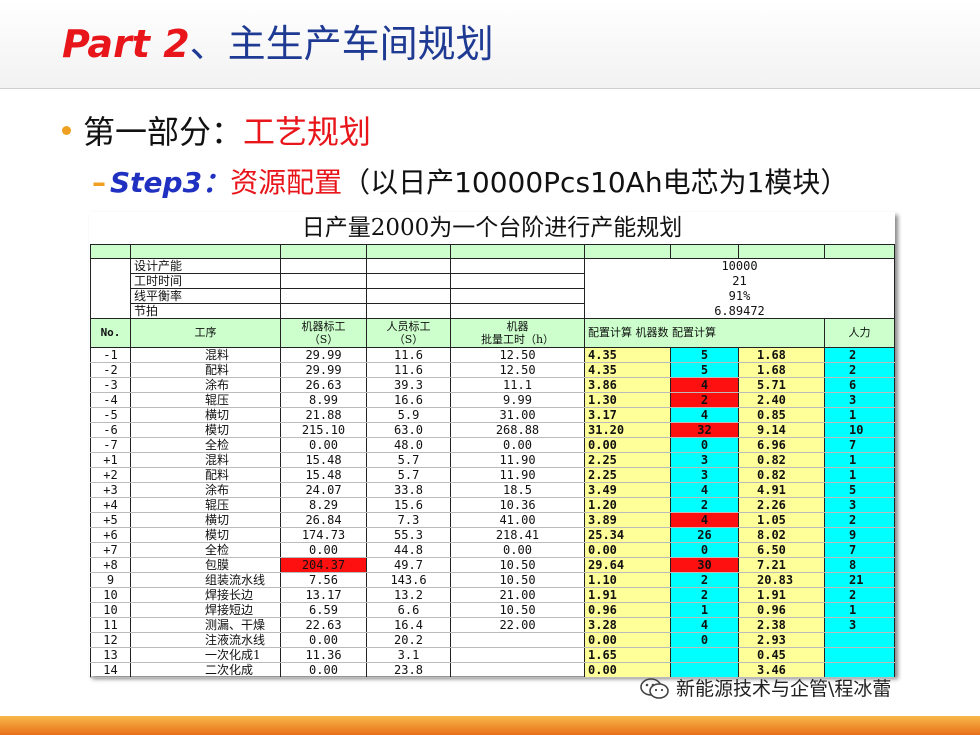 This screenshot has height=735, width=980. What do you see at coordinates (408, 520) in the screenshot?
I see `row-person-std: 7.3` at bounding box center [408, 520].